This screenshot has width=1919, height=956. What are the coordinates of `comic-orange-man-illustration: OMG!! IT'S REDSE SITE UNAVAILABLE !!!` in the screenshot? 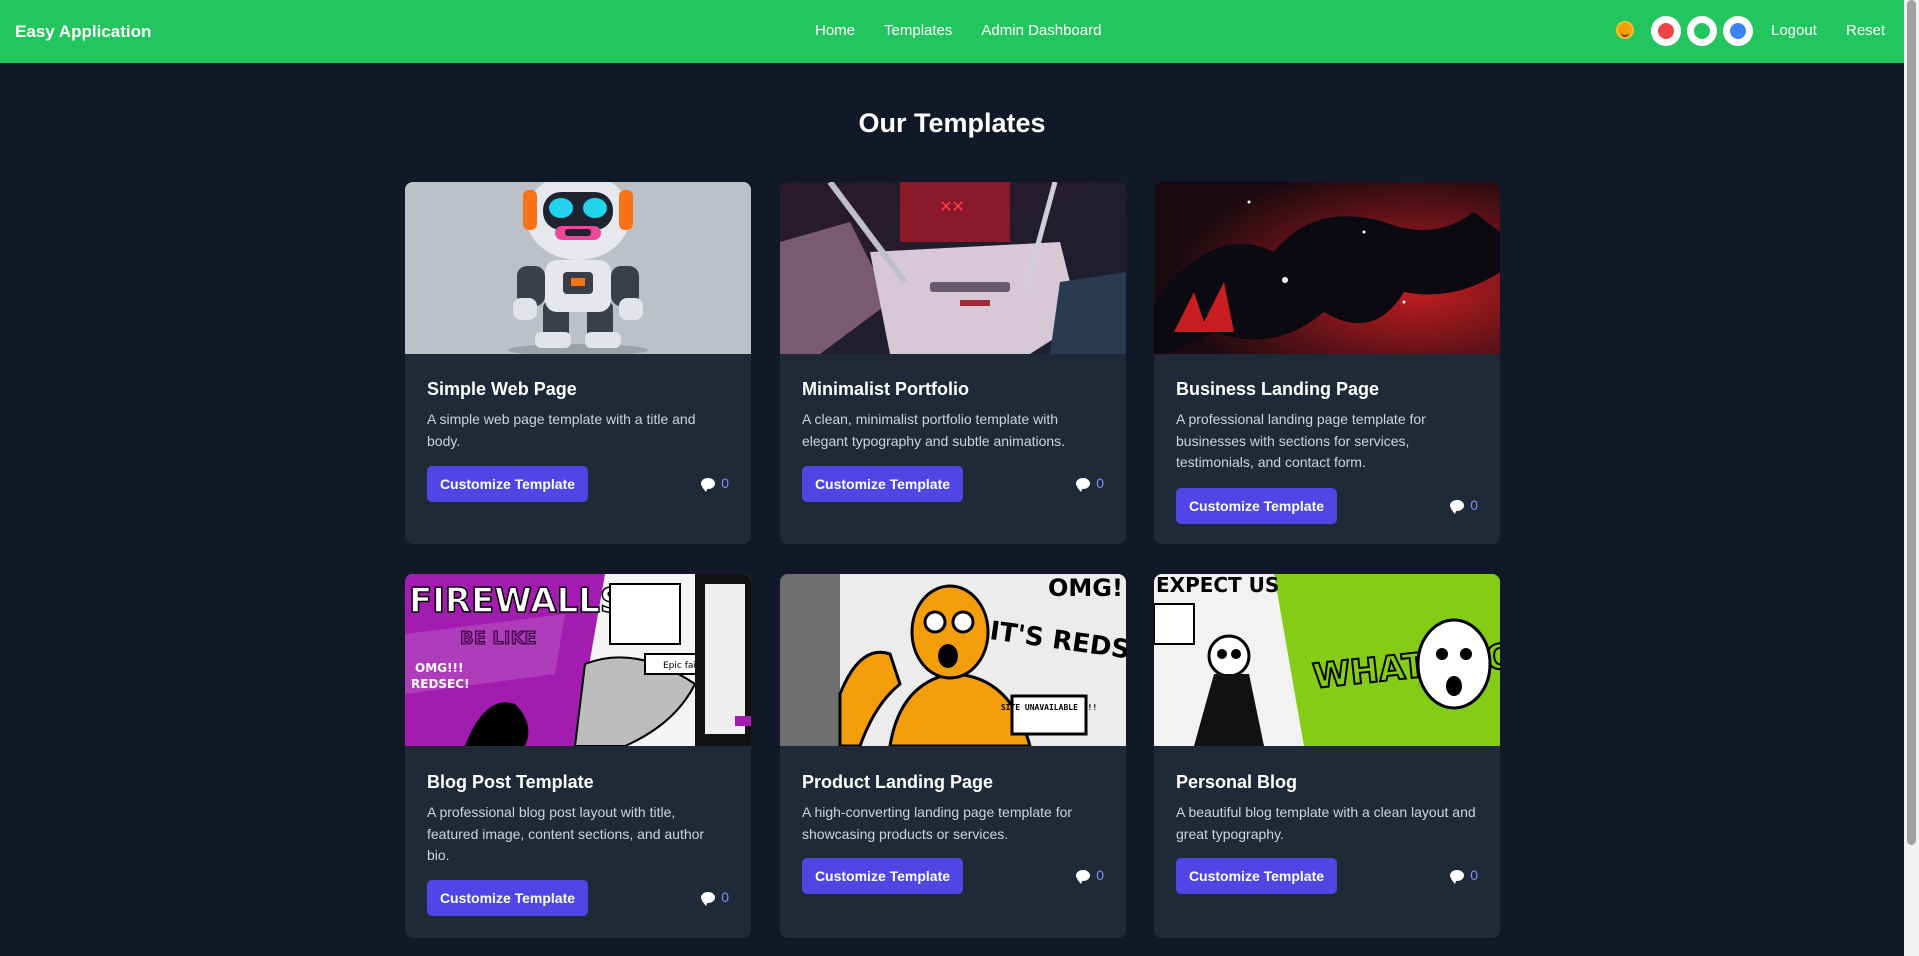 It's located at (953, 660).